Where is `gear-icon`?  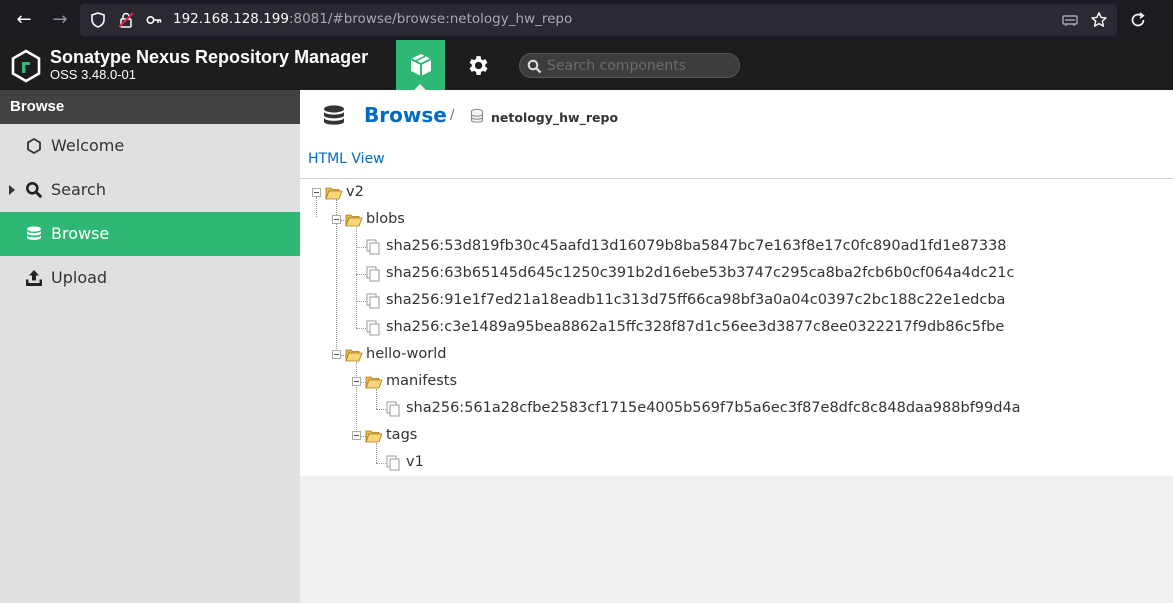
gear-icon is located at coordinates (478, 65).